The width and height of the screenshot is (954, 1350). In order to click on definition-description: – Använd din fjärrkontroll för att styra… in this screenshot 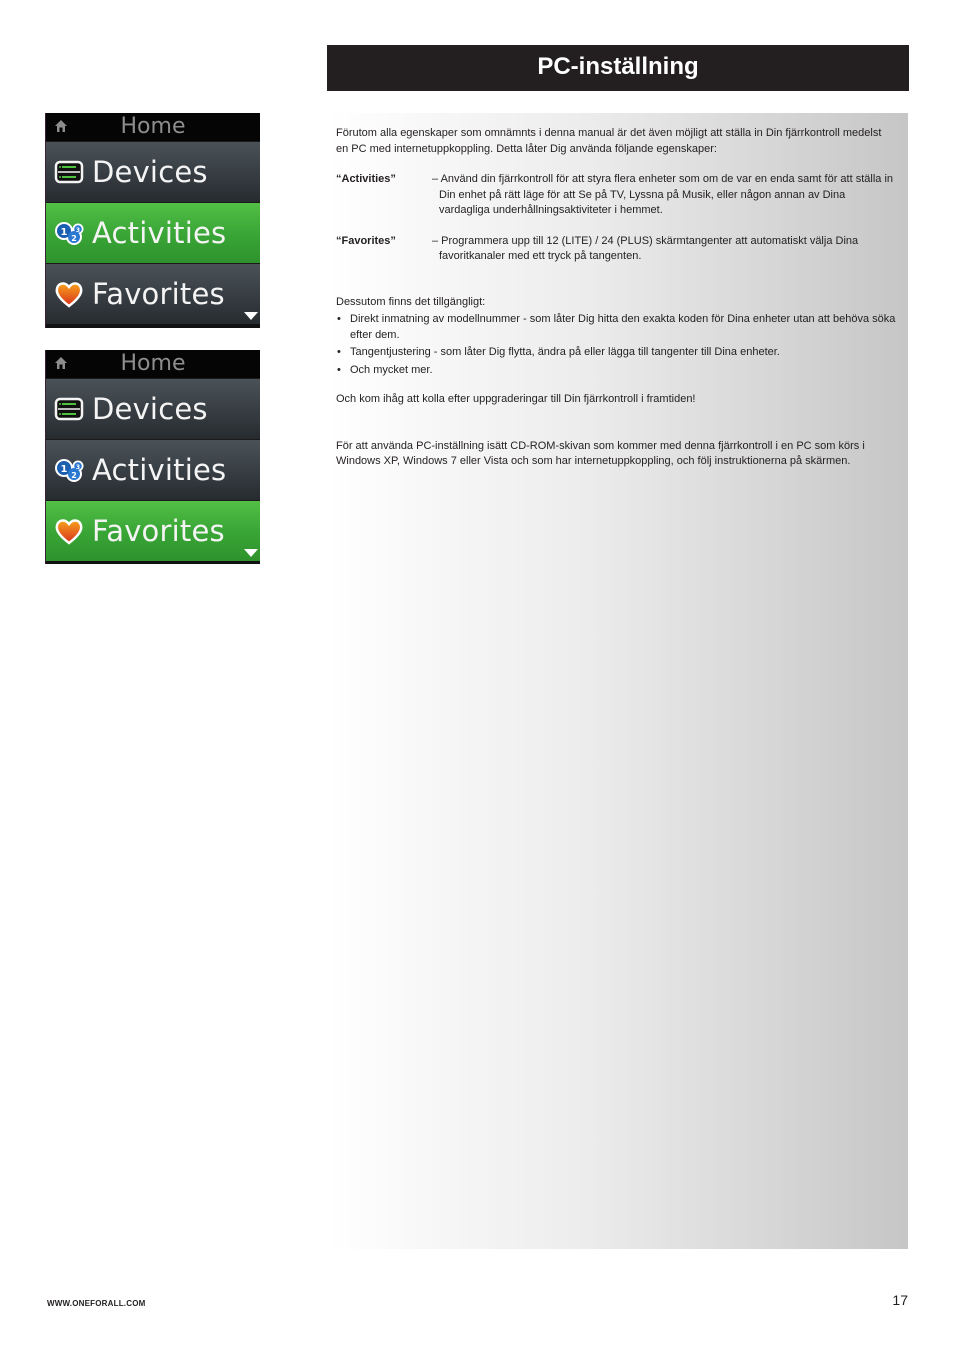, I will do `click(663, 194)`.